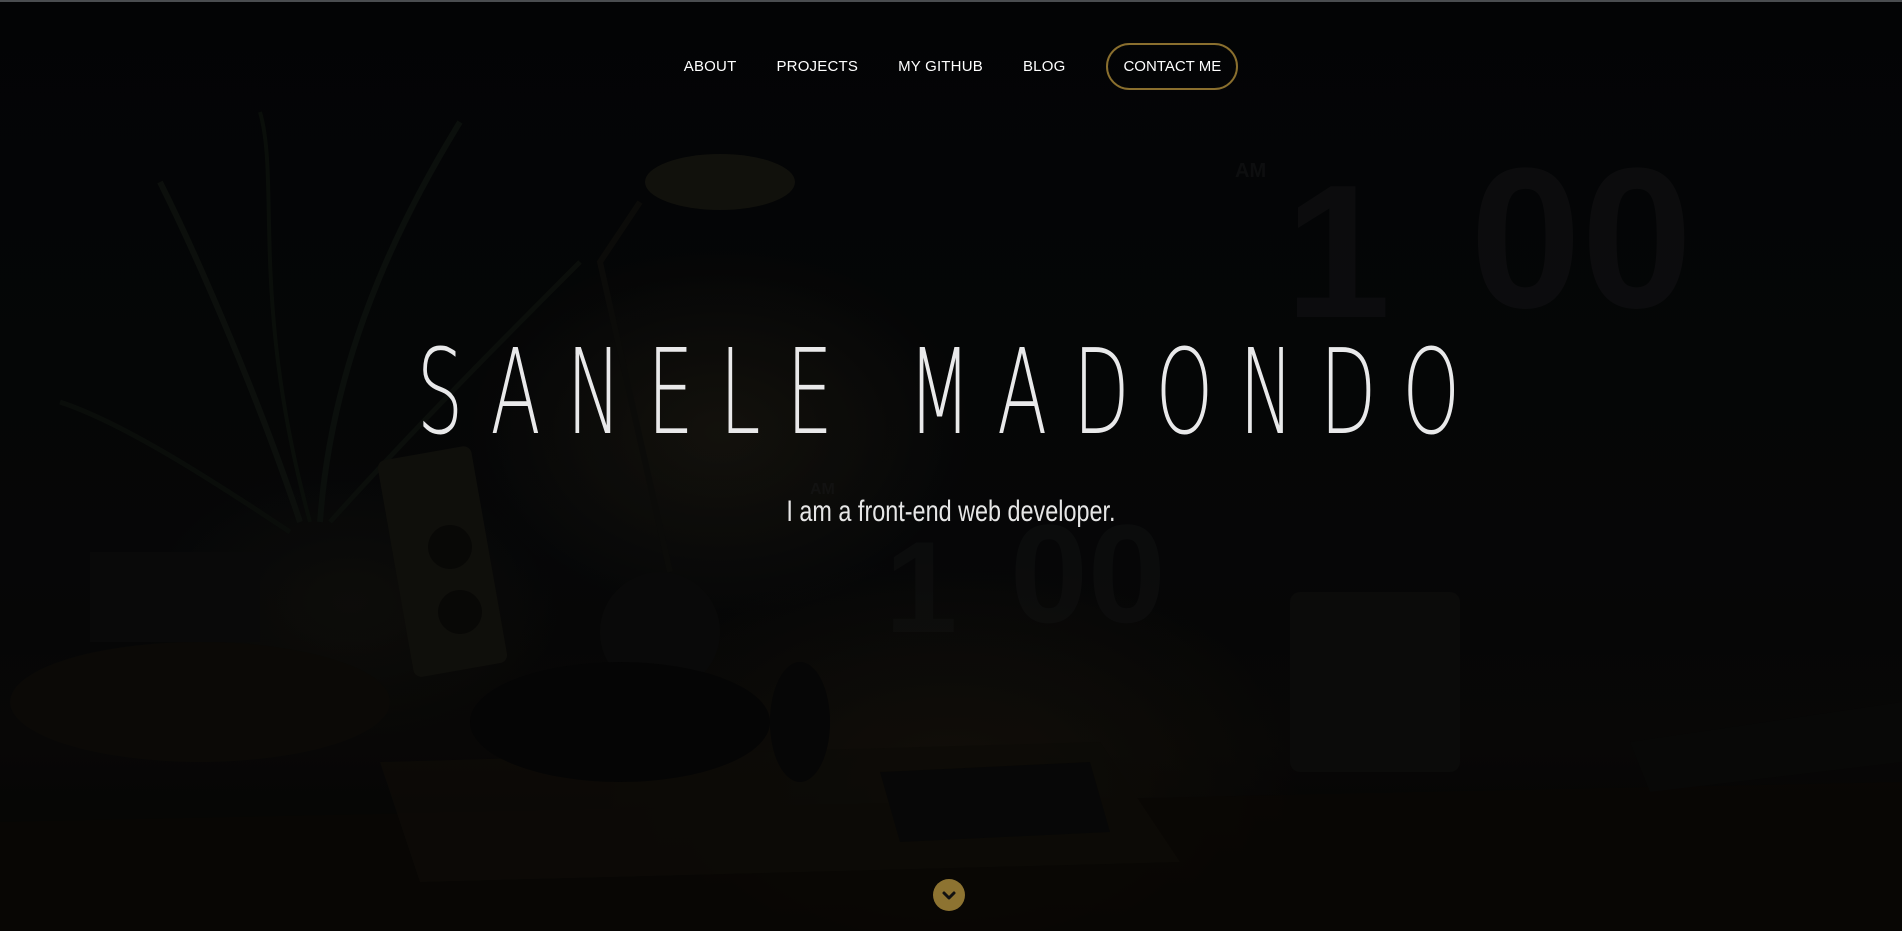 The width and height of the screenshot is (1902, 931). What do you see at coordinates (1172, 66) in the screenshot?
I see `contact-me-button: CONTACT ME` at bounding box center [1172, 66].